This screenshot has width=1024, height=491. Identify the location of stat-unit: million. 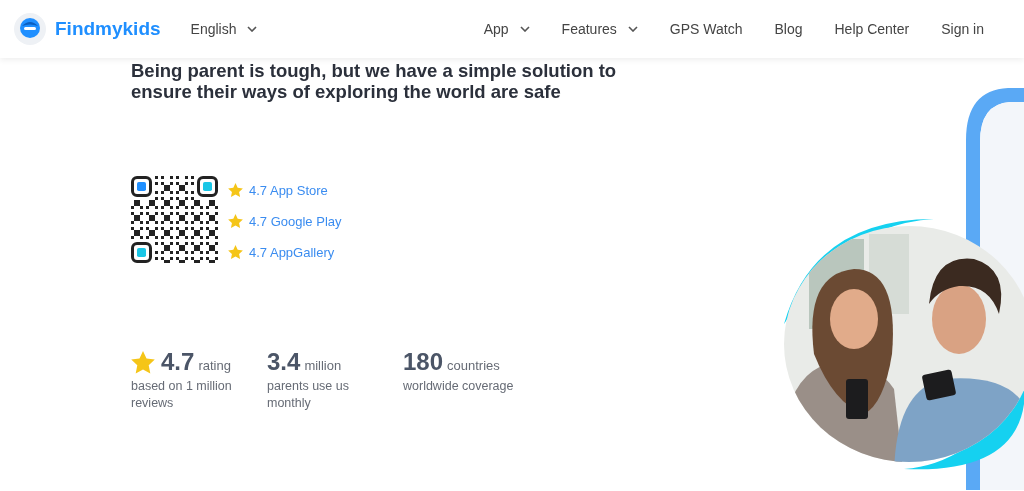
(323, 365).